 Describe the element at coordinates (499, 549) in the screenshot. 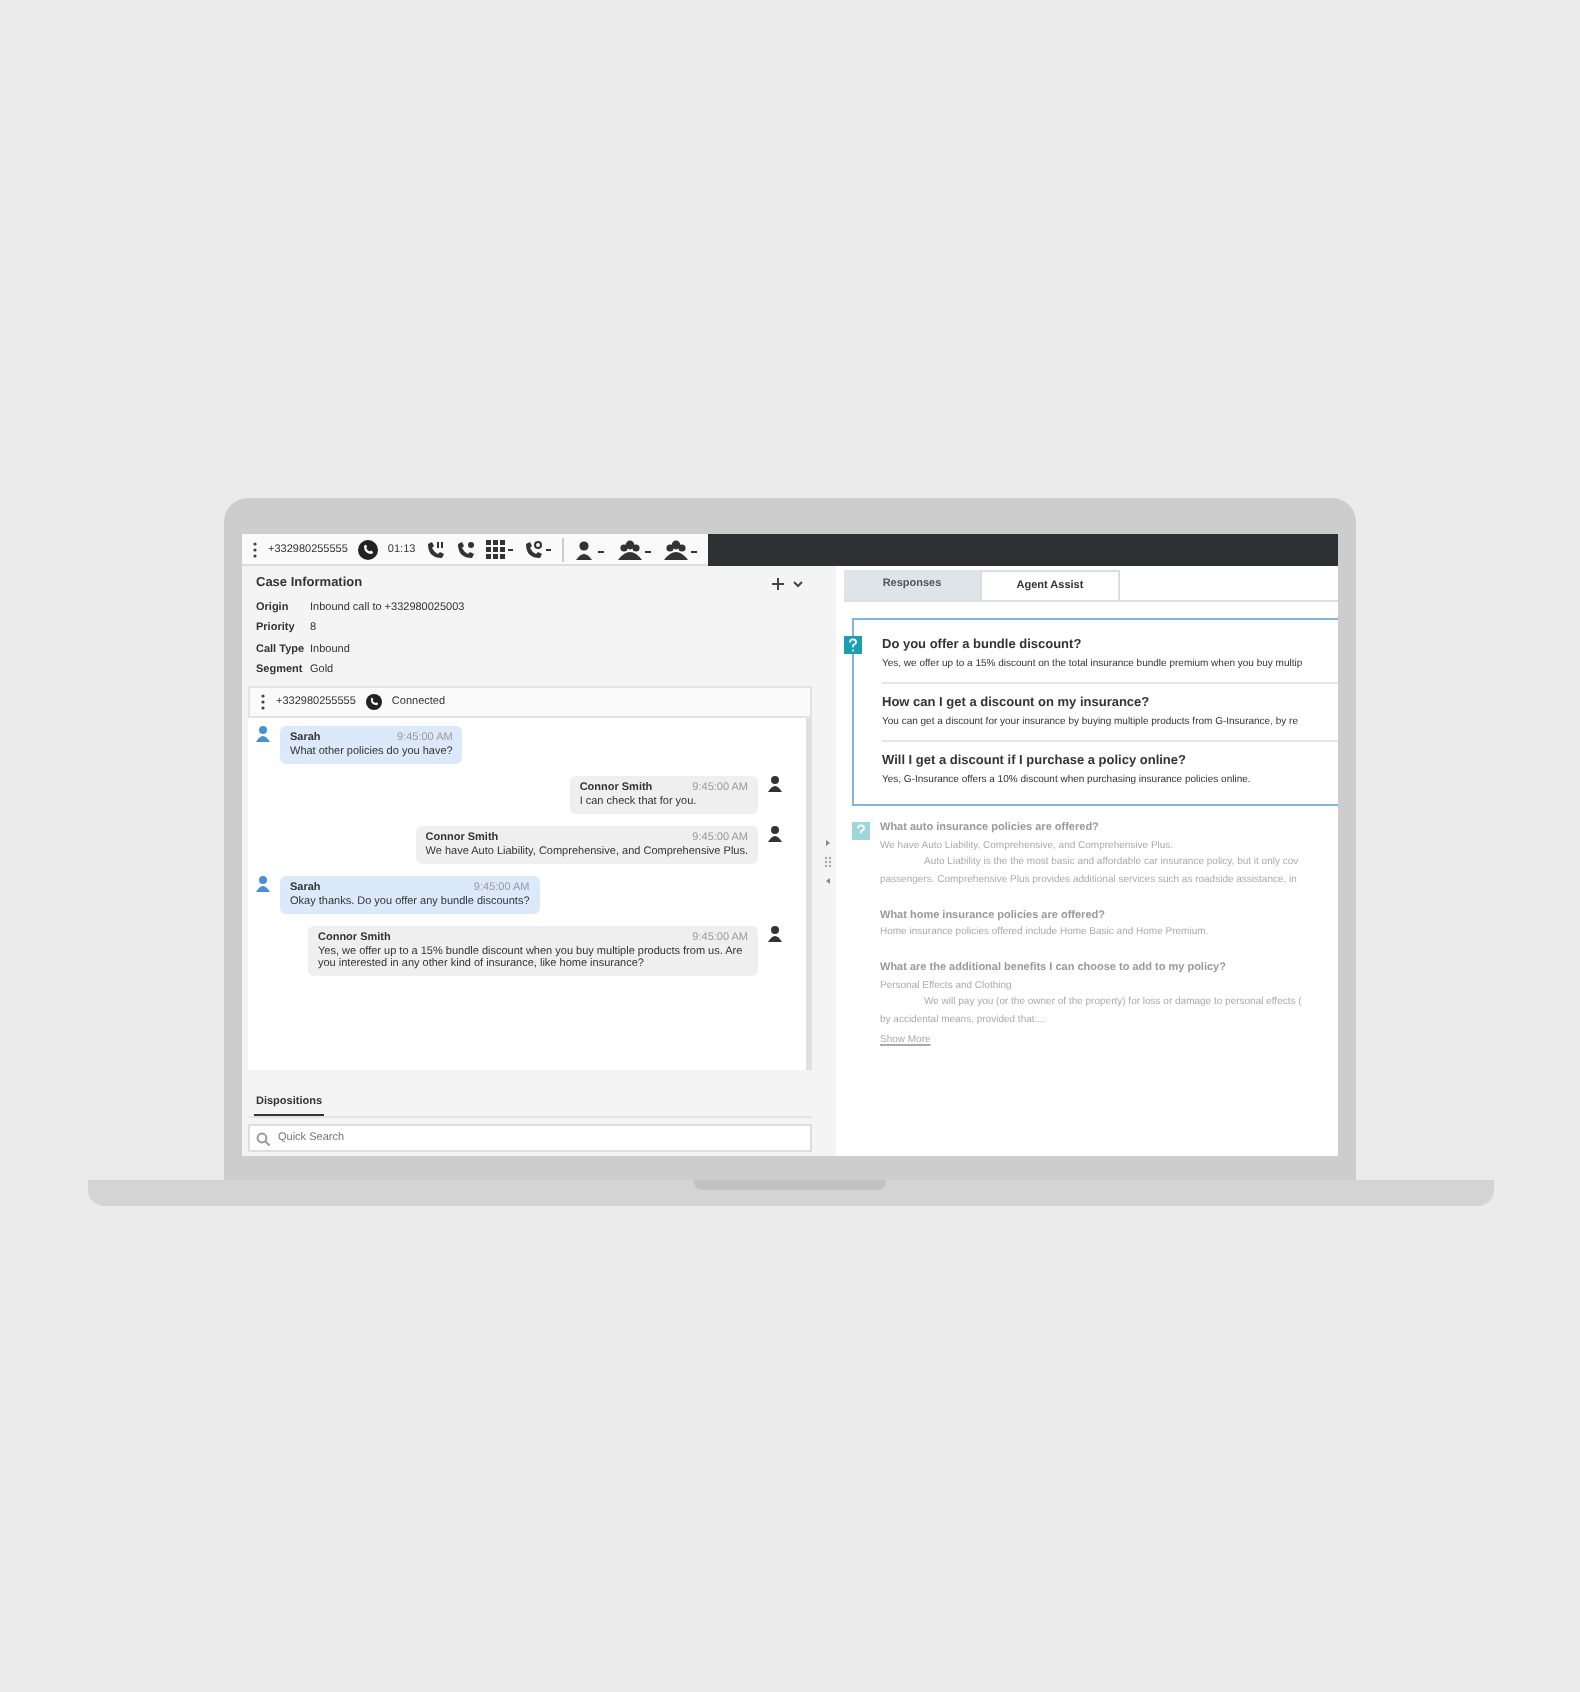

I see `keypad-icon` at that location.